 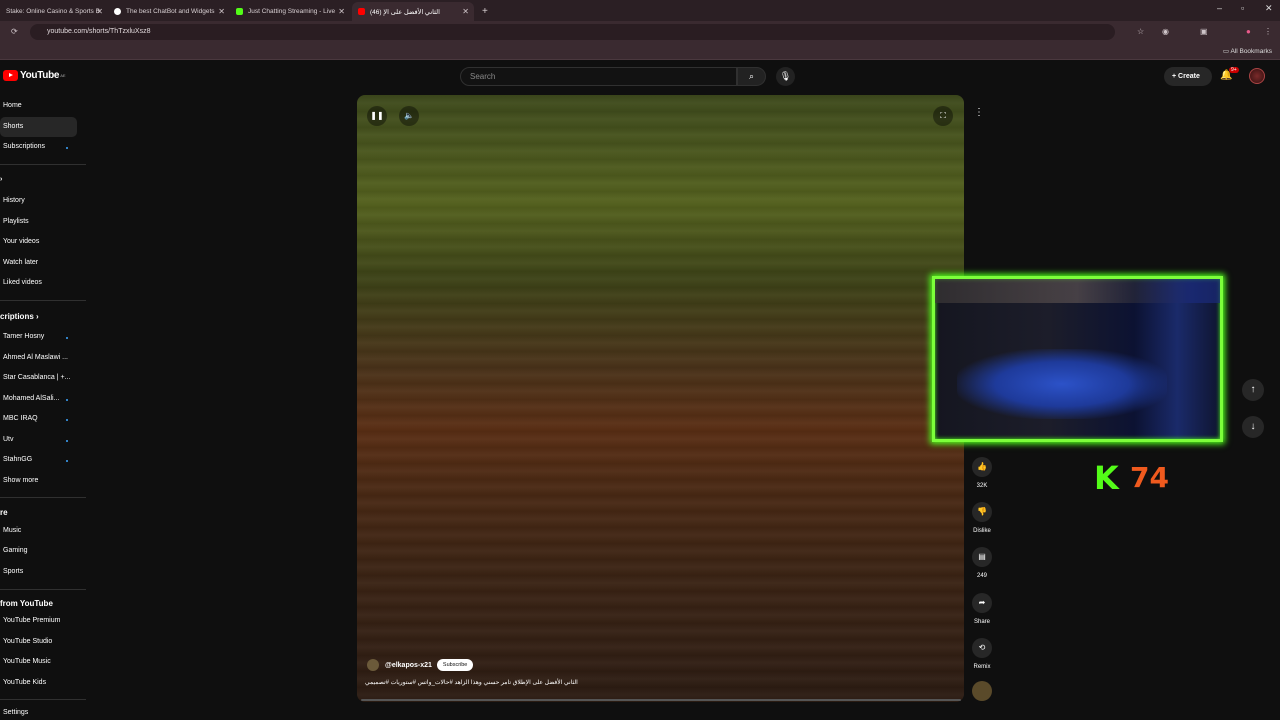 I want to click on pause-icon: ❚❚, so click(x=377, y=115).